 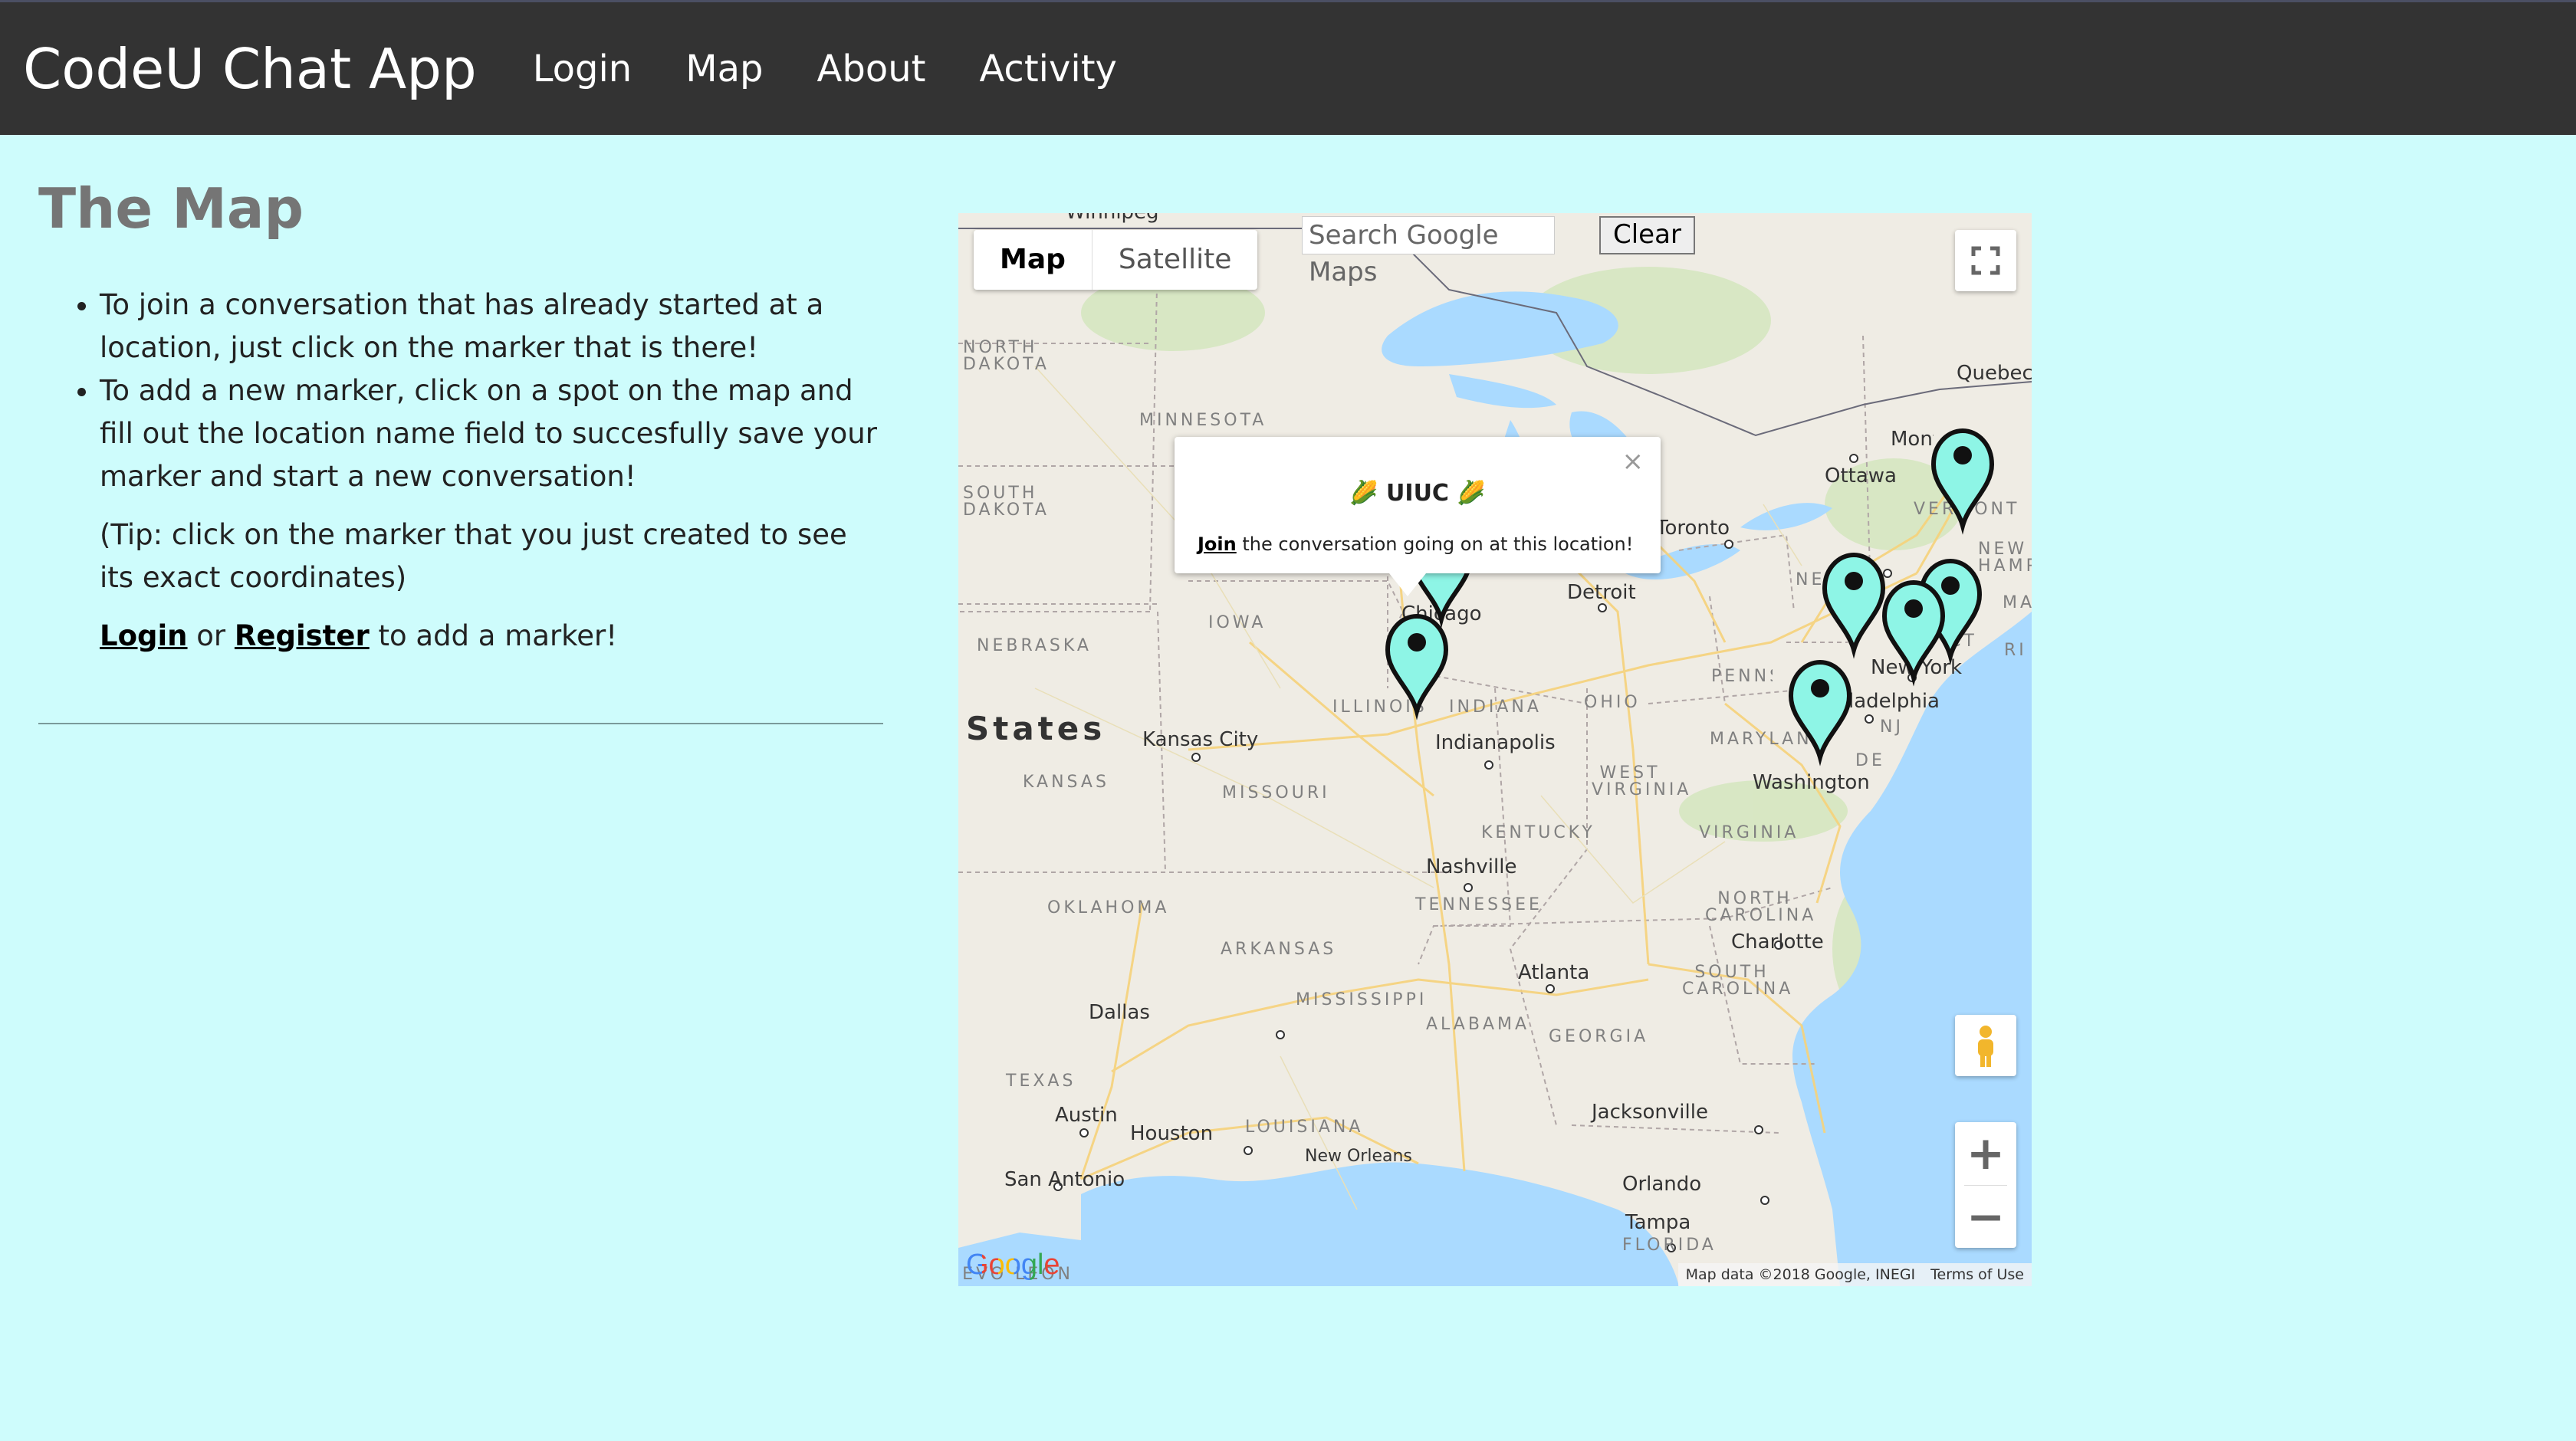 What do you see at coordinates (1417, 664) in the screenshot?
I see `marker-uiuc` at bounding box center [1417, 664].